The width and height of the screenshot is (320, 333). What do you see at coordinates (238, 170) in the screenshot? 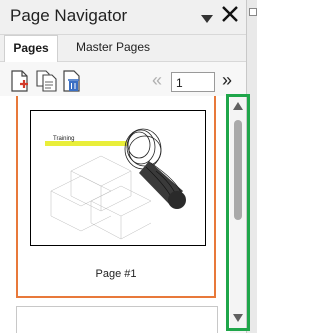
I see `scrollbar-thumb` at bounding box center [238, 170].